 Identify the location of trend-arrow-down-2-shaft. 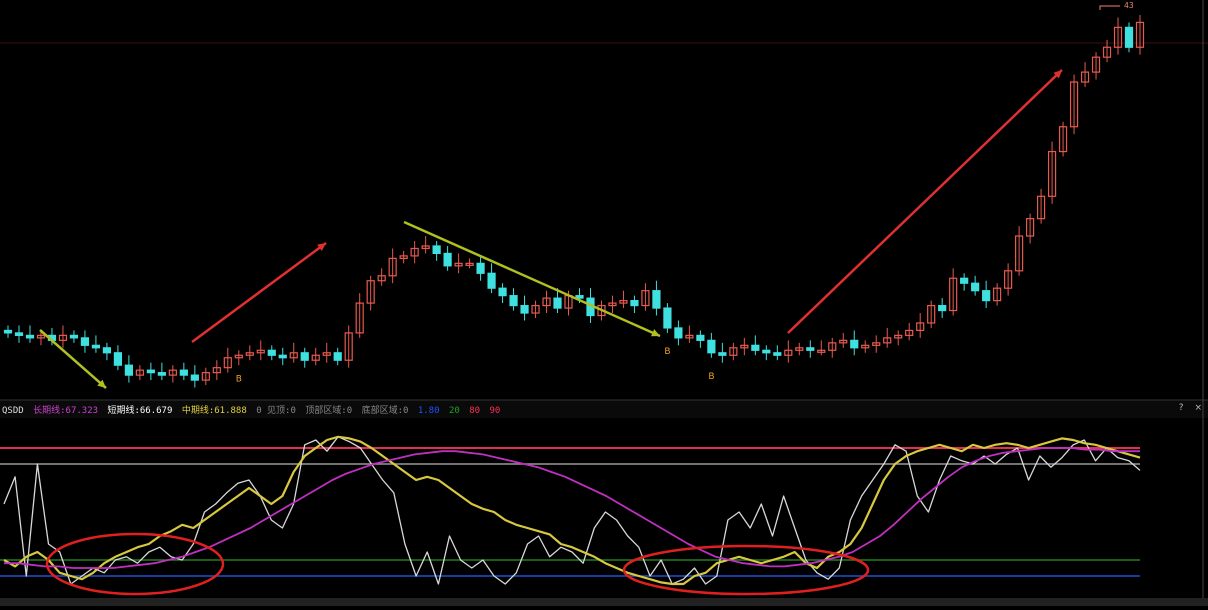
(532, 279).